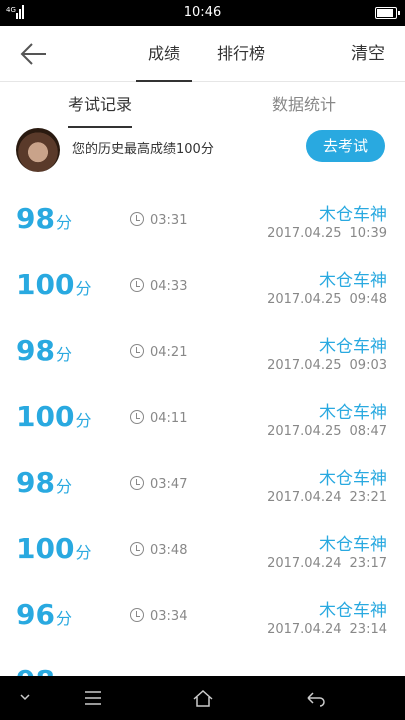 Image resolution: width=405 pixels, height=720 pixels. Describe the element at coordinates (327, 233) in the screenshot. I see `timestamp: 2017.04.25 10:39` at that location.